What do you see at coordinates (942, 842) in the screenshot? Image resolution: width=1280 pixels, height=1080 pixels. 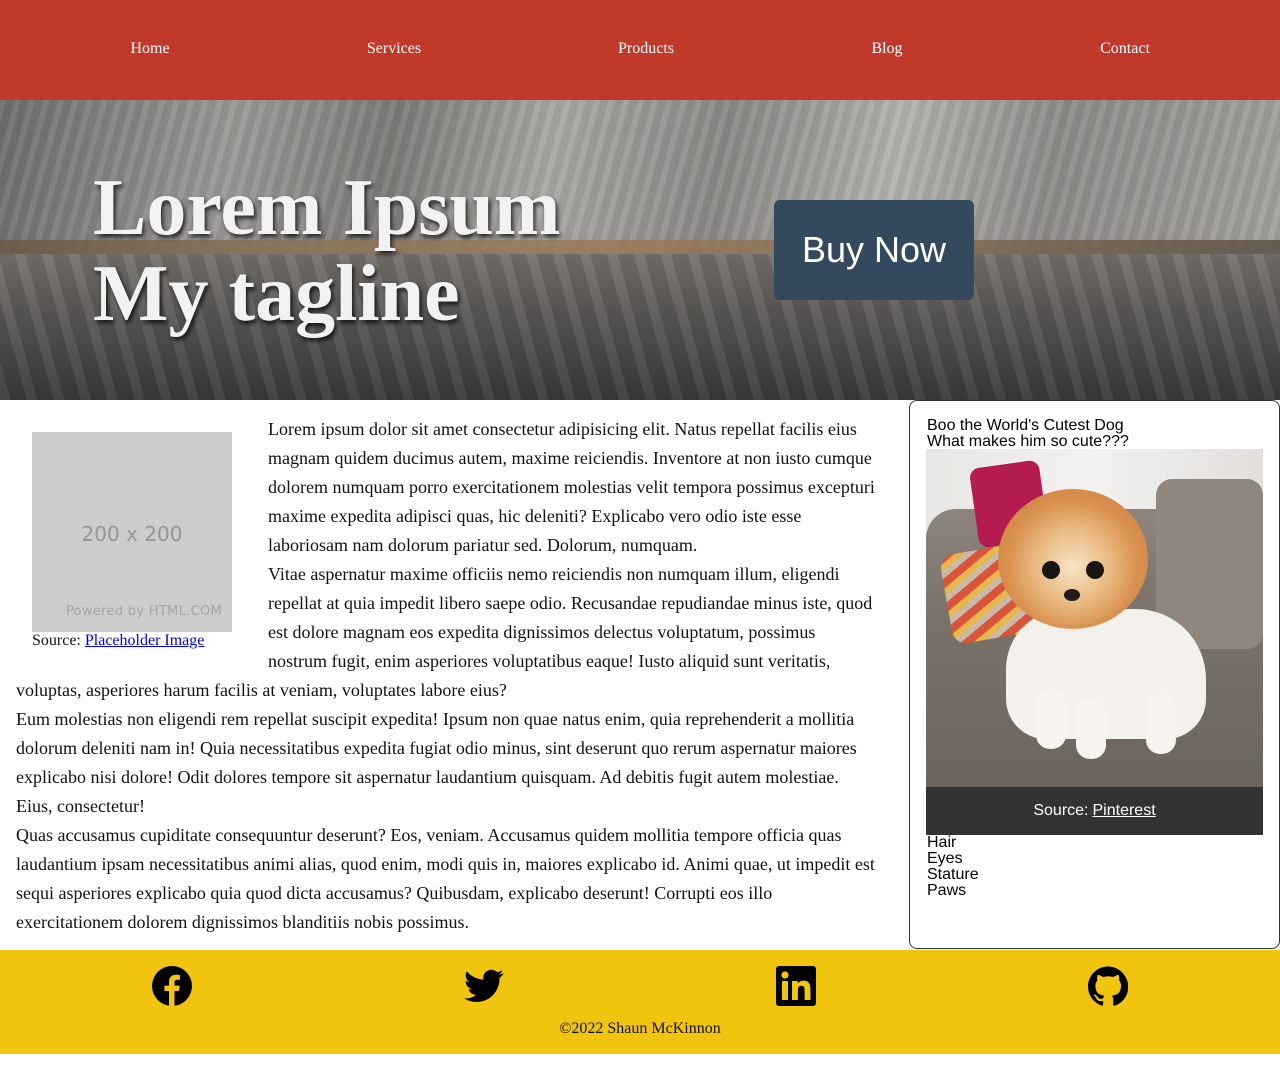 I see `list-item: Hair` at bounding box center [942, 842].